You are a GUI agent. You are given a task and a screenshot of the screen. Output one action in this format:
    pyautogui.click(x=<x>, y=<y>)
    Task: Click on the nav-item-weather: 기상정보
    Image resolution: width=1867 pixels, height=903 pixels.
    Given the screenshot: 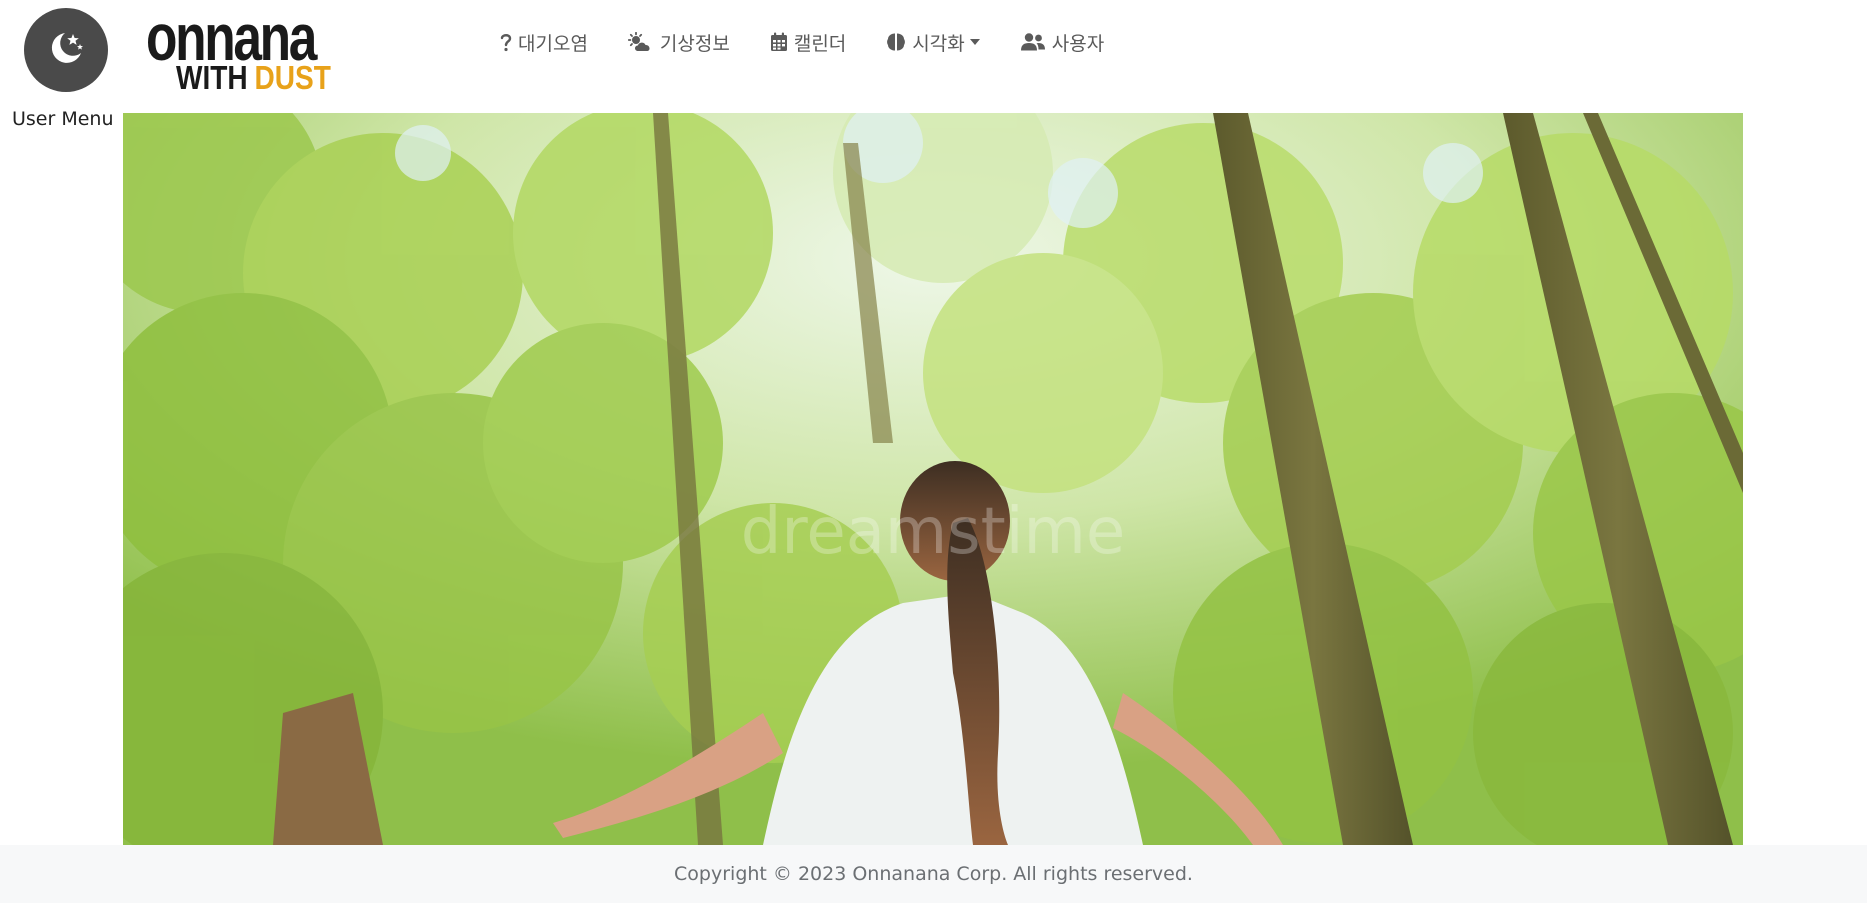 What is the action you would take?
    pyautogui.click(x=678, y=42)
    